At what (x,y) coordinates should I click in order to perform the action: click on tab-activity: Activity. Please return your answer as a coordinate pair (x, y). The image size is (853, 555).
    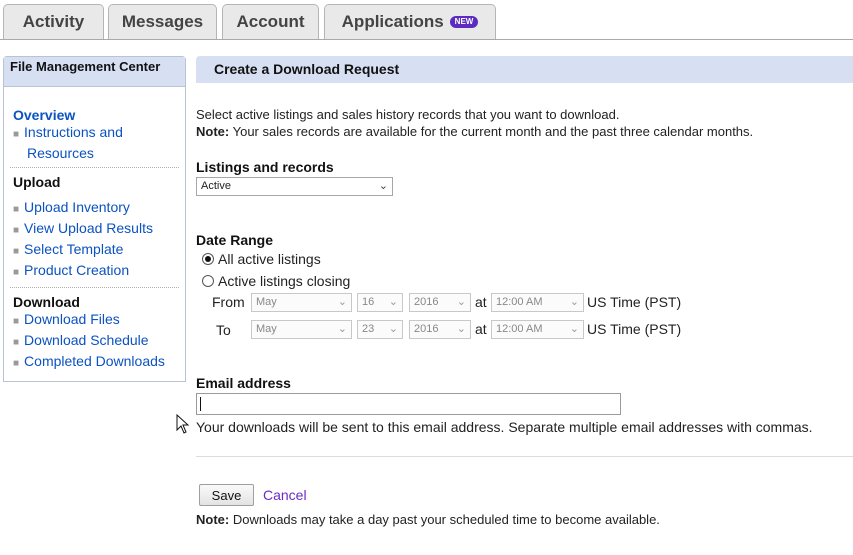
    Looking at the image, I should click on (53, 21).